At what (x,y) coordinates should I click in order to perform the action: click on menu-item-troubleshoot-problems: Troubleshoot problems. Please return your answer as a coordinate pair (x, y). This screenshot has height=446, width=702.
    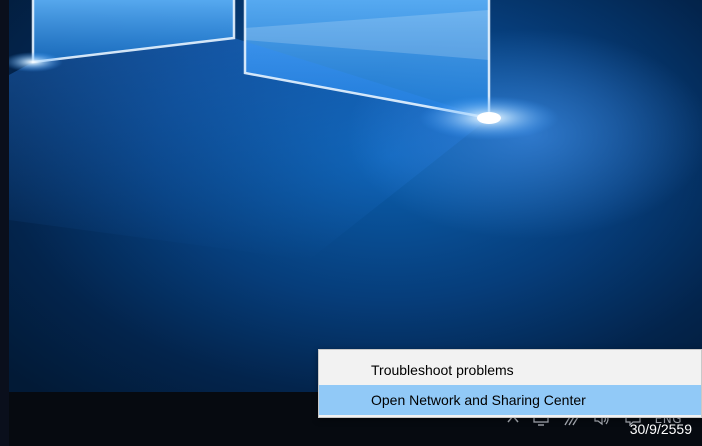
    Looking at the image, I should click on (510, 370).